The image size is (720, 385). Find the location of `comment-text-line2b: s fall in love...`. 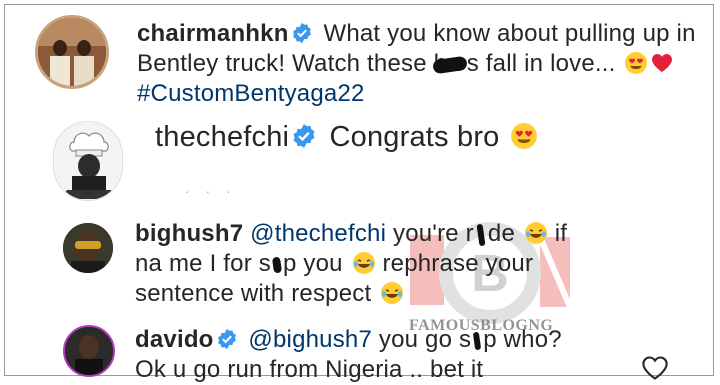

comment-text-line2b: s fall in love... is located at coordinates (541, 63).